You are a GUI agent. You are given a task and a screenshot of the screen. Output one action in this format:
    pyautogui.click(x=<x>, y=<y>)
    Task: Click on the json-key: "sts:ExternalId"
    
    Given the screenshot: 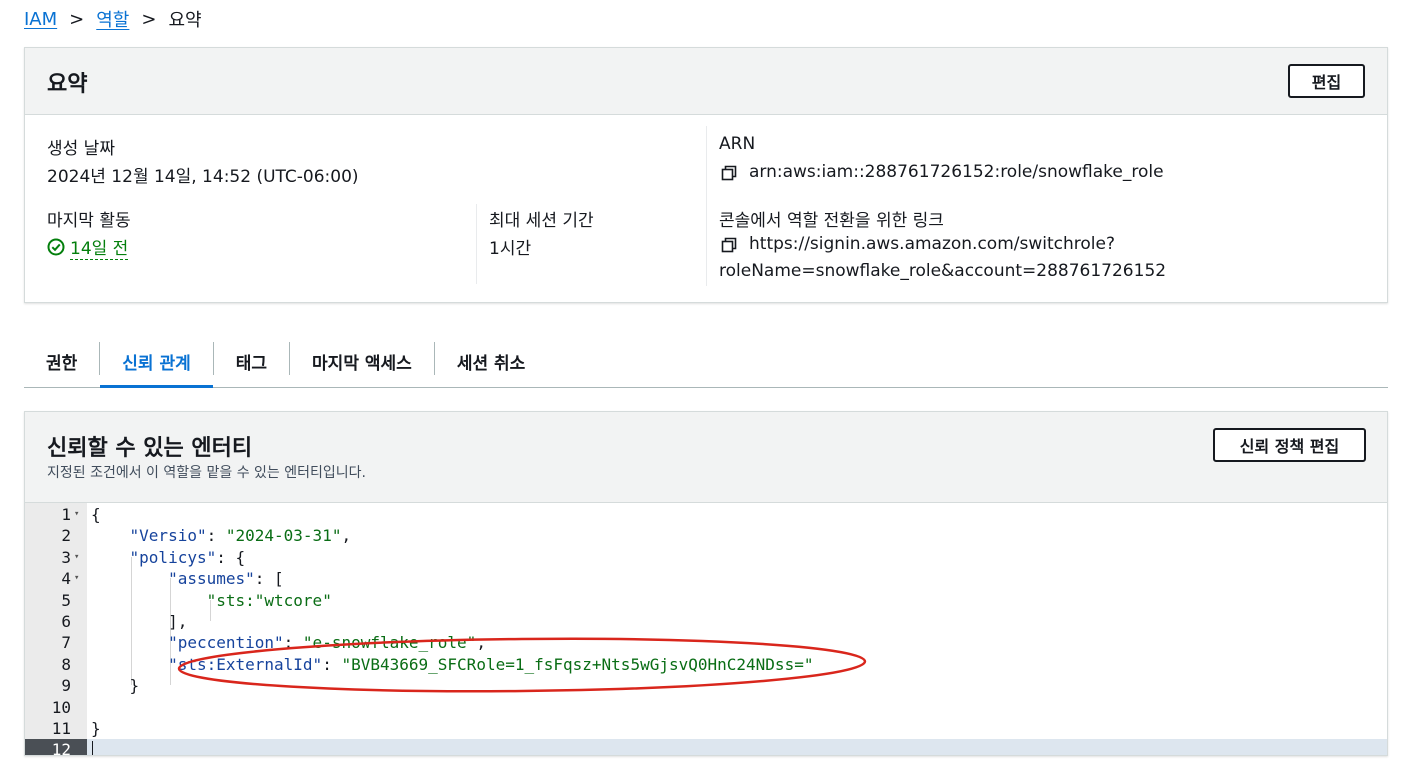 What is the action you would take?
    pyautogui.click(x=245, y=664)
    